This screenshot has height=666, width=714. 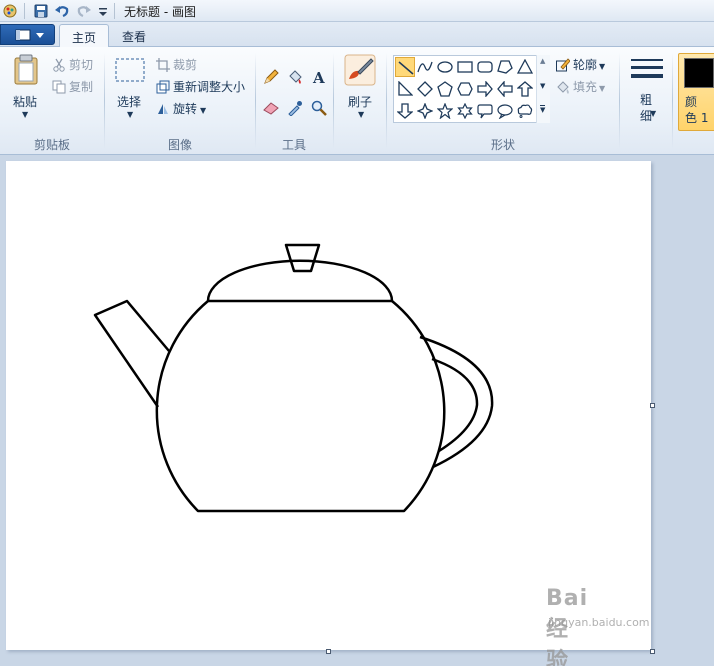 I want to click on paste-button: 粘贴 ▼, so click(x=26, y=90).